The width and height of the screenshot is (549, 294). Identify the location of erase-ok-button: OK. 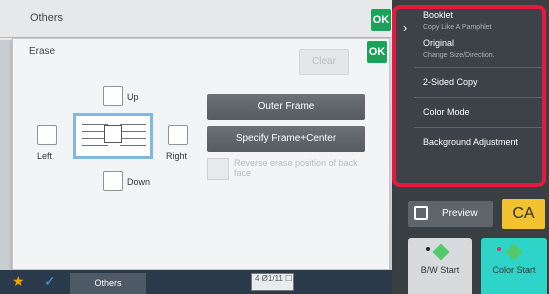
(377, 52).